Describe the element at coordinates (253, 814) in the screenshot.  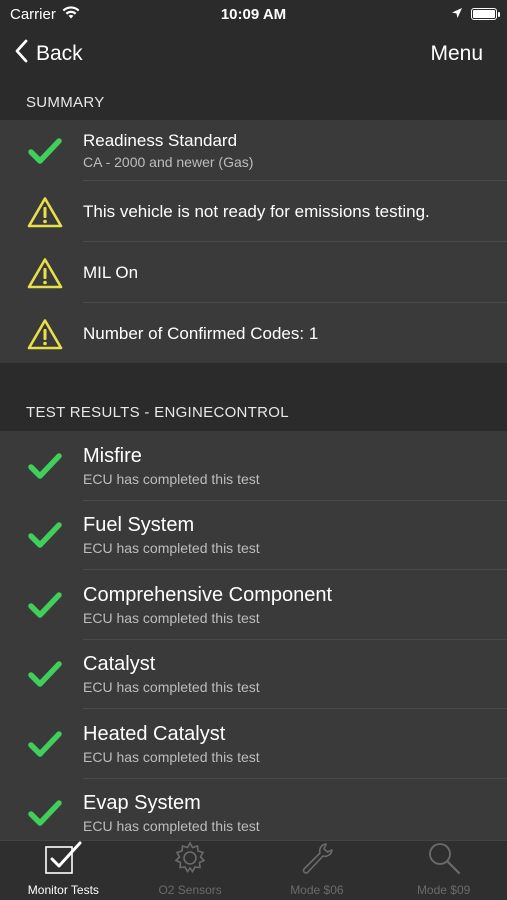
I see `test-row-evap-system: Evap System ECU has completed this test` at that location.